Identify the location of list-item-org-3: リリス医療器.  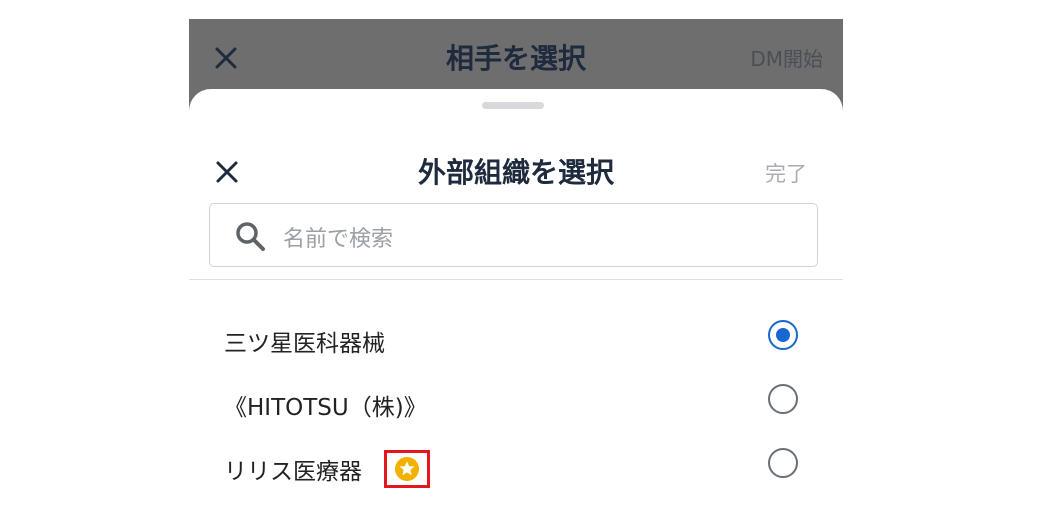
(516, 468).